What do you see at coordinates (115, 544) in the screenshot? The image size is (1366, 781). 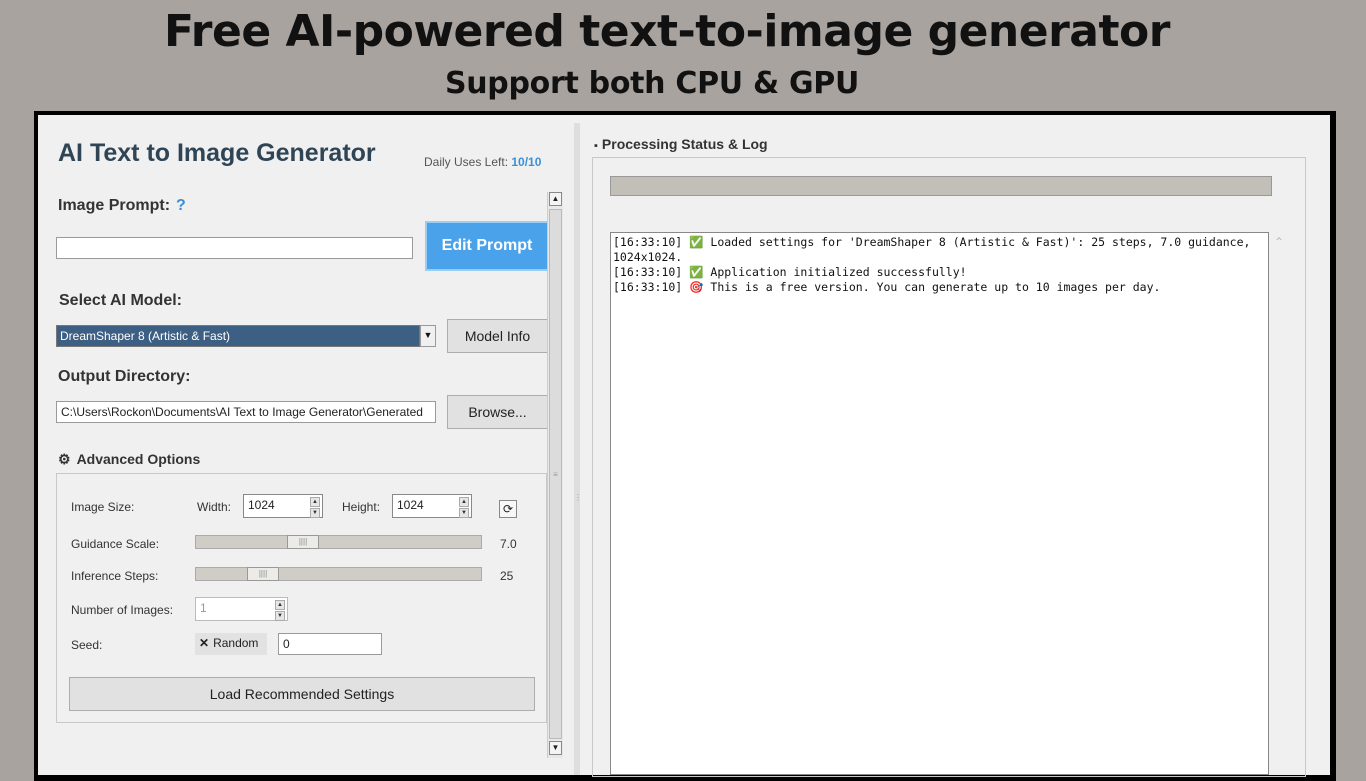 I see `guidance-scale-label: Guidance Scale:` at bounding box center [115, 544].